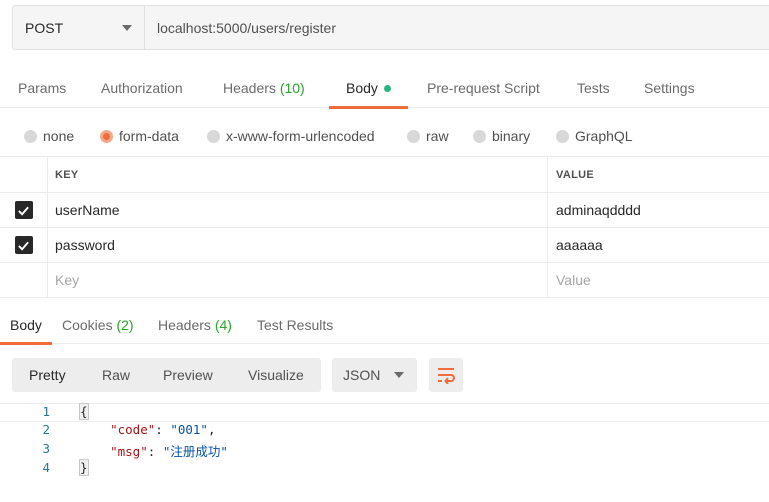 The image size is (769, 502). I want to click on view-mode-group: Pretty Raw Preview Visualize, so click(166, 375).